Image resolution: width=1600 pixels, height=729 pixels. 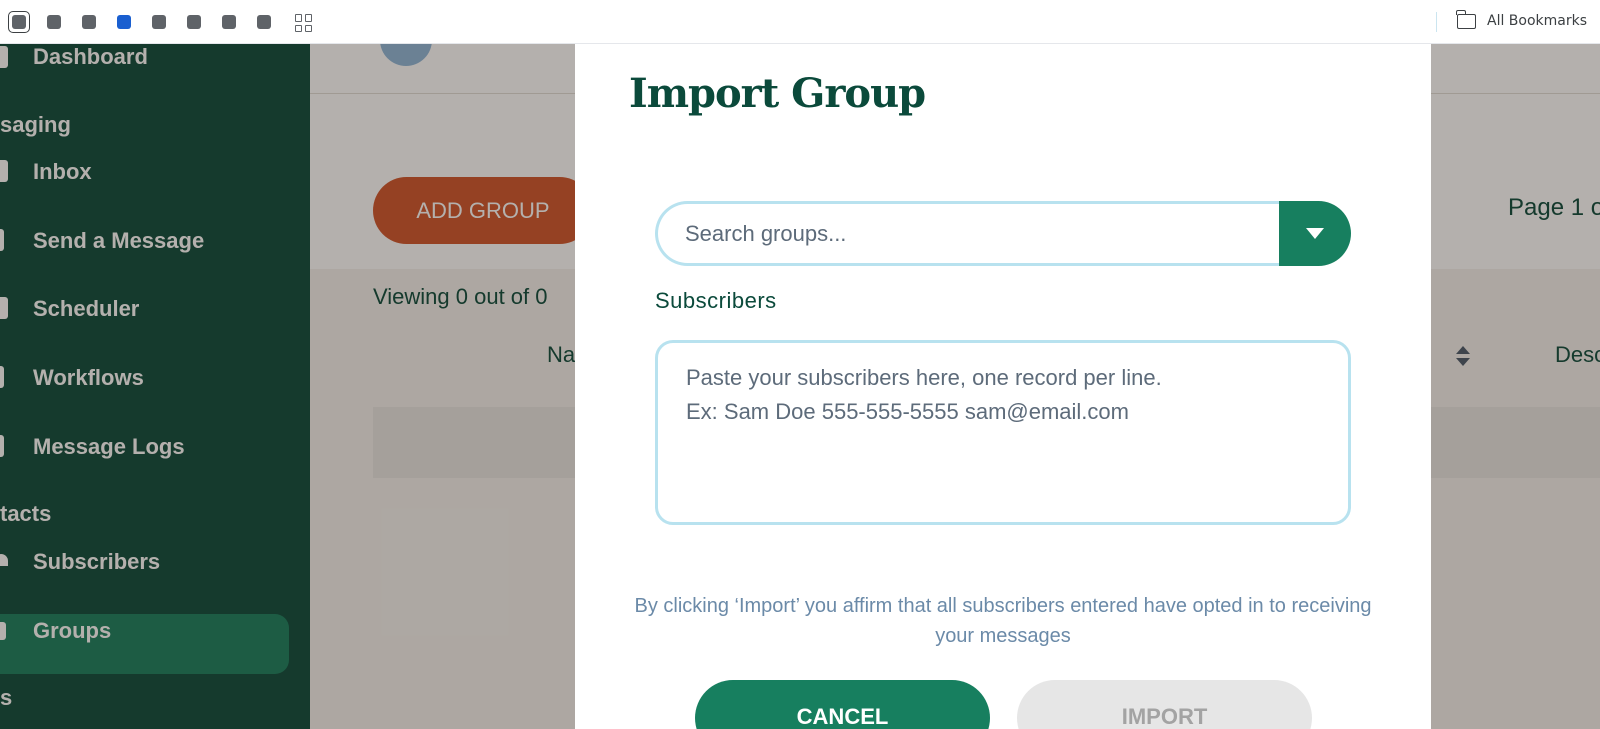 I want to click on import-button: IMPORT, so click(x=1164, y=704).